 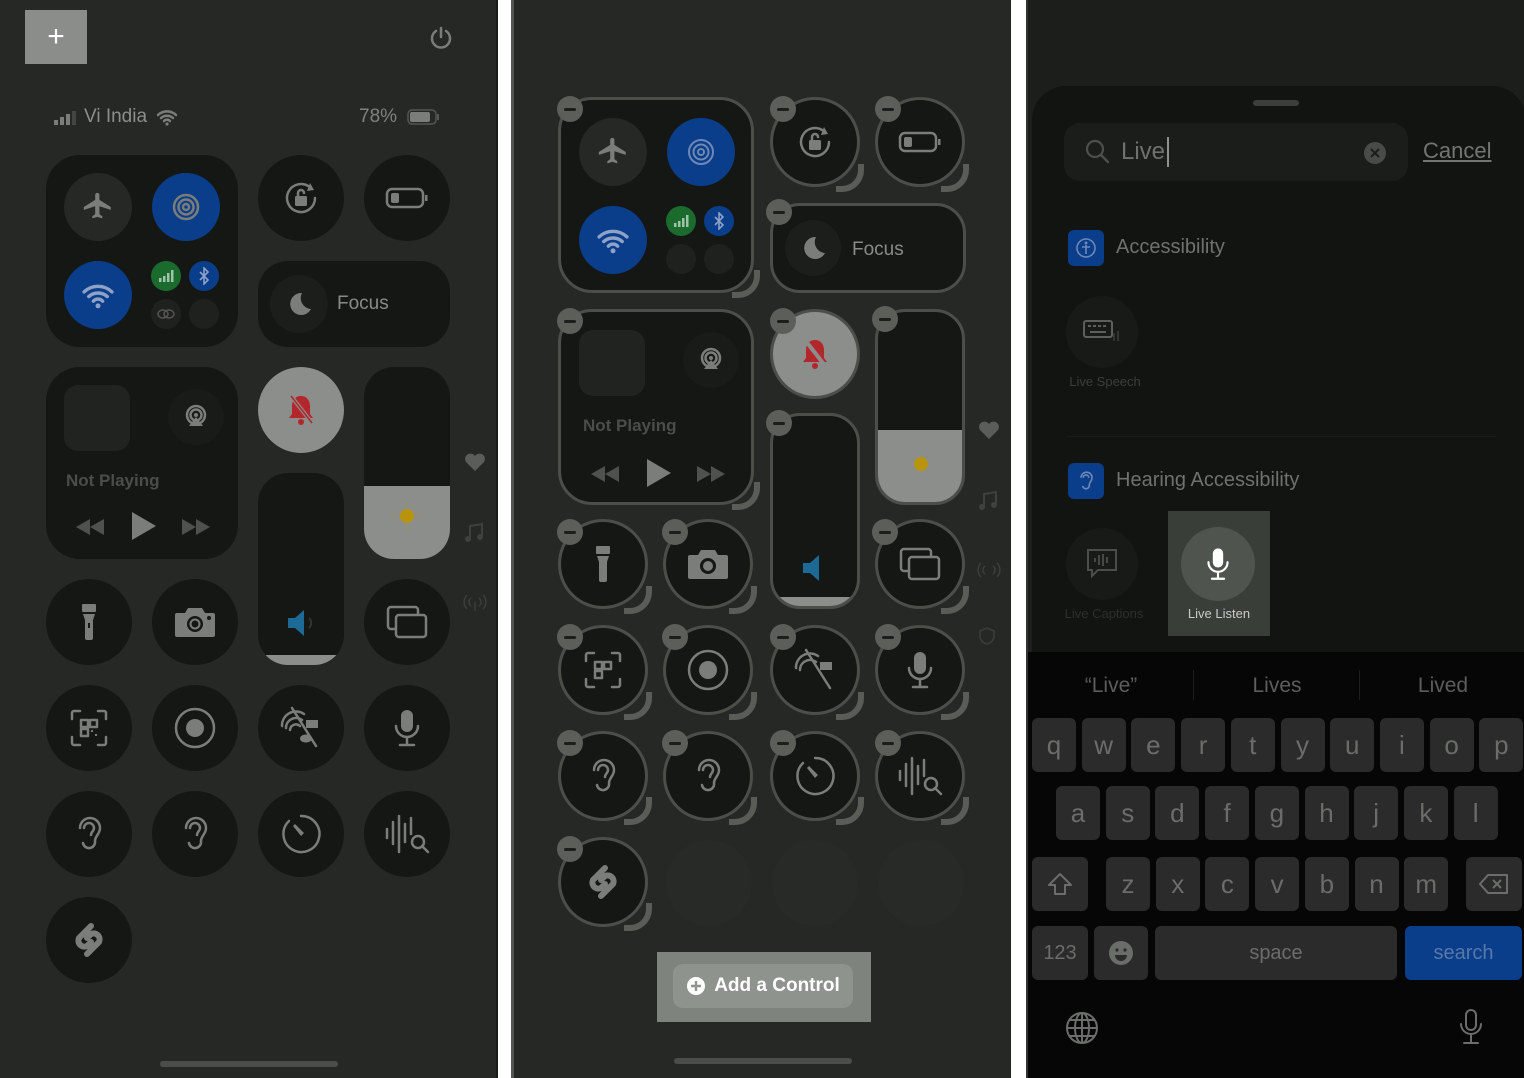 I want to click on remove-brightness-button, so click(x=885, y=319).